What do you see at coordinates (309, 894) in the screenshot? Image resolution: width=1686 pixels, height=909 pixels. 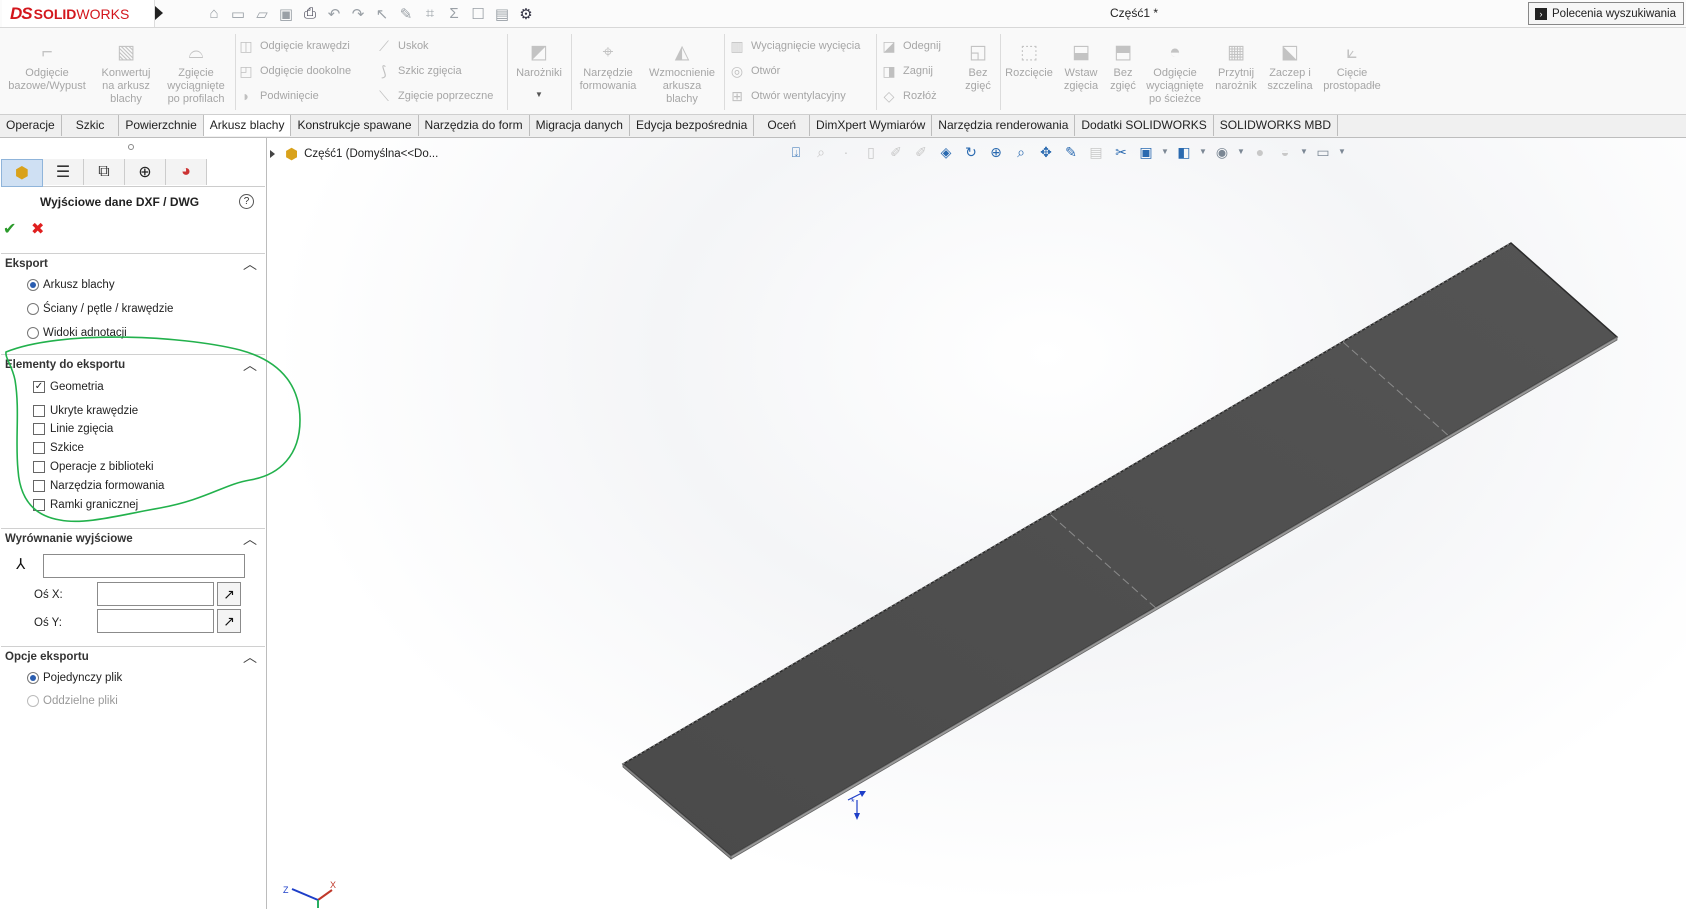 I see `coordinate-triad: X Z` at bounding box center [309, 894].